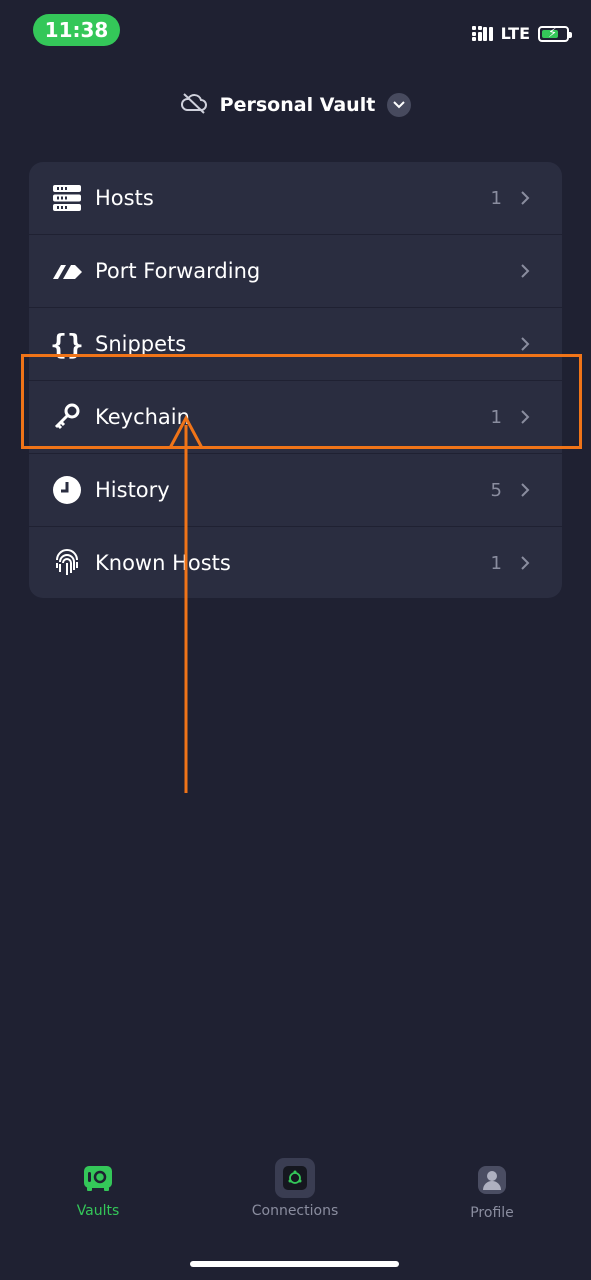  What do you see at coordinates (294, 1264) in the screenshot?
I see `home-indicator` at bounding box center [294, 1264].